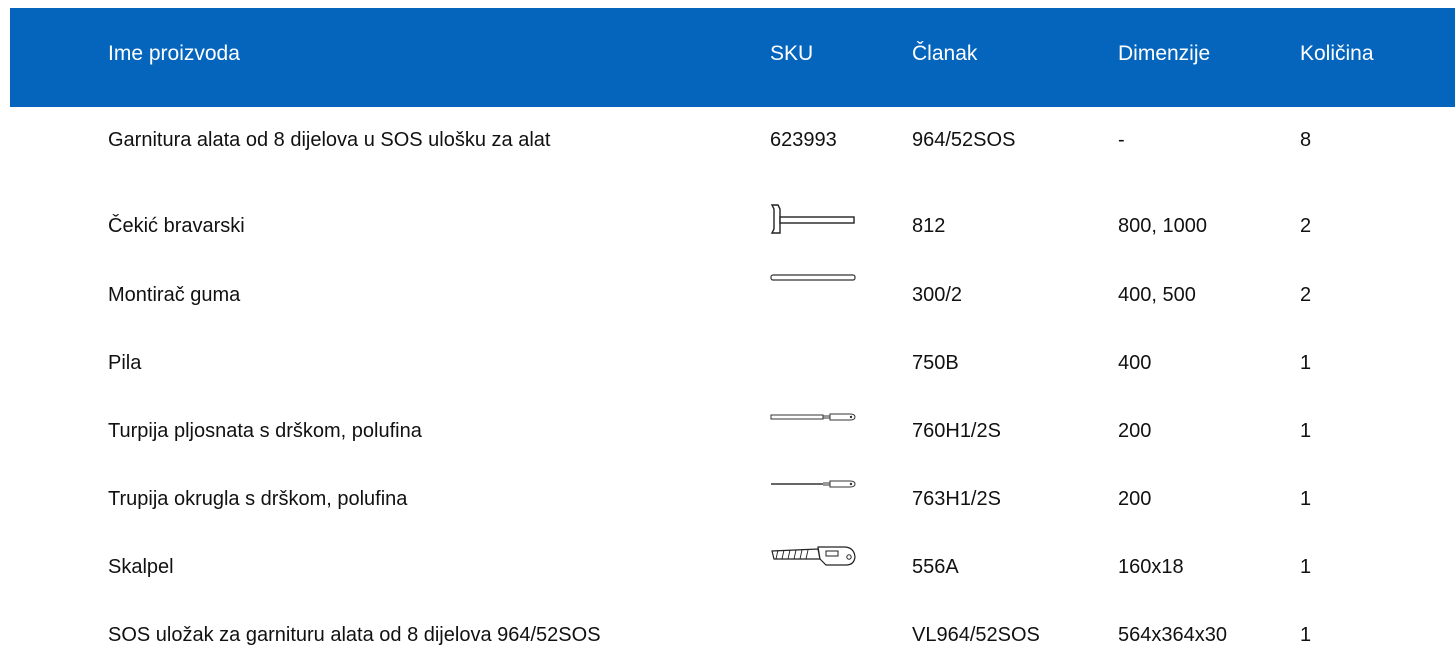  I want to click on row-article: 964/52SOS, so click(964, 140).